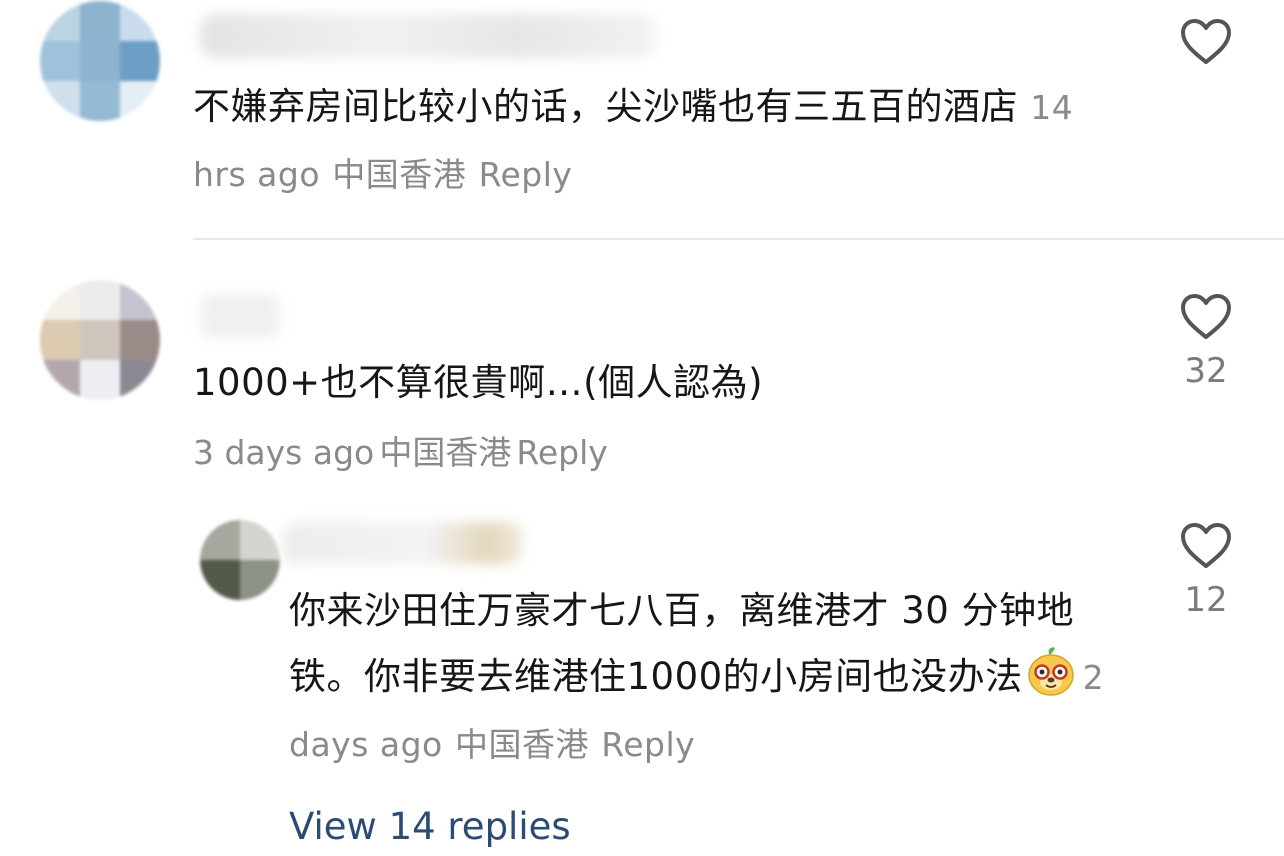 The height and width of the screenshot is (856, 1284). Describe the element at coordinates (526, 174) in the screenshot. I see `comment-1-reply-button: Reply` at that location.